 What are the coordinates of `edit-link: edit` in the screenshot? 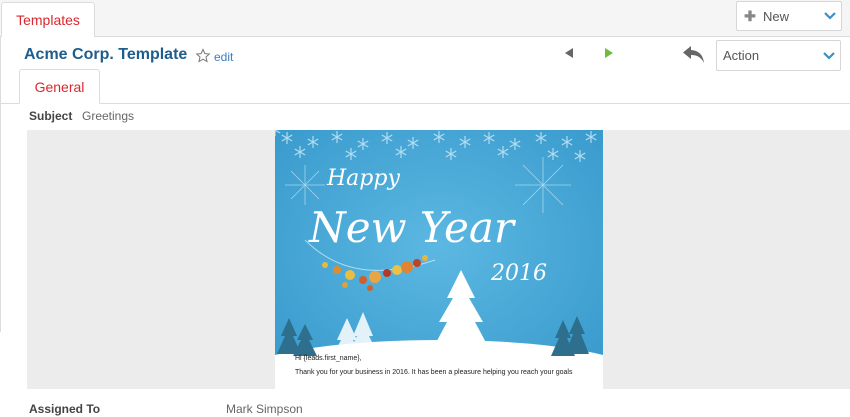 It's located at (223, 57).